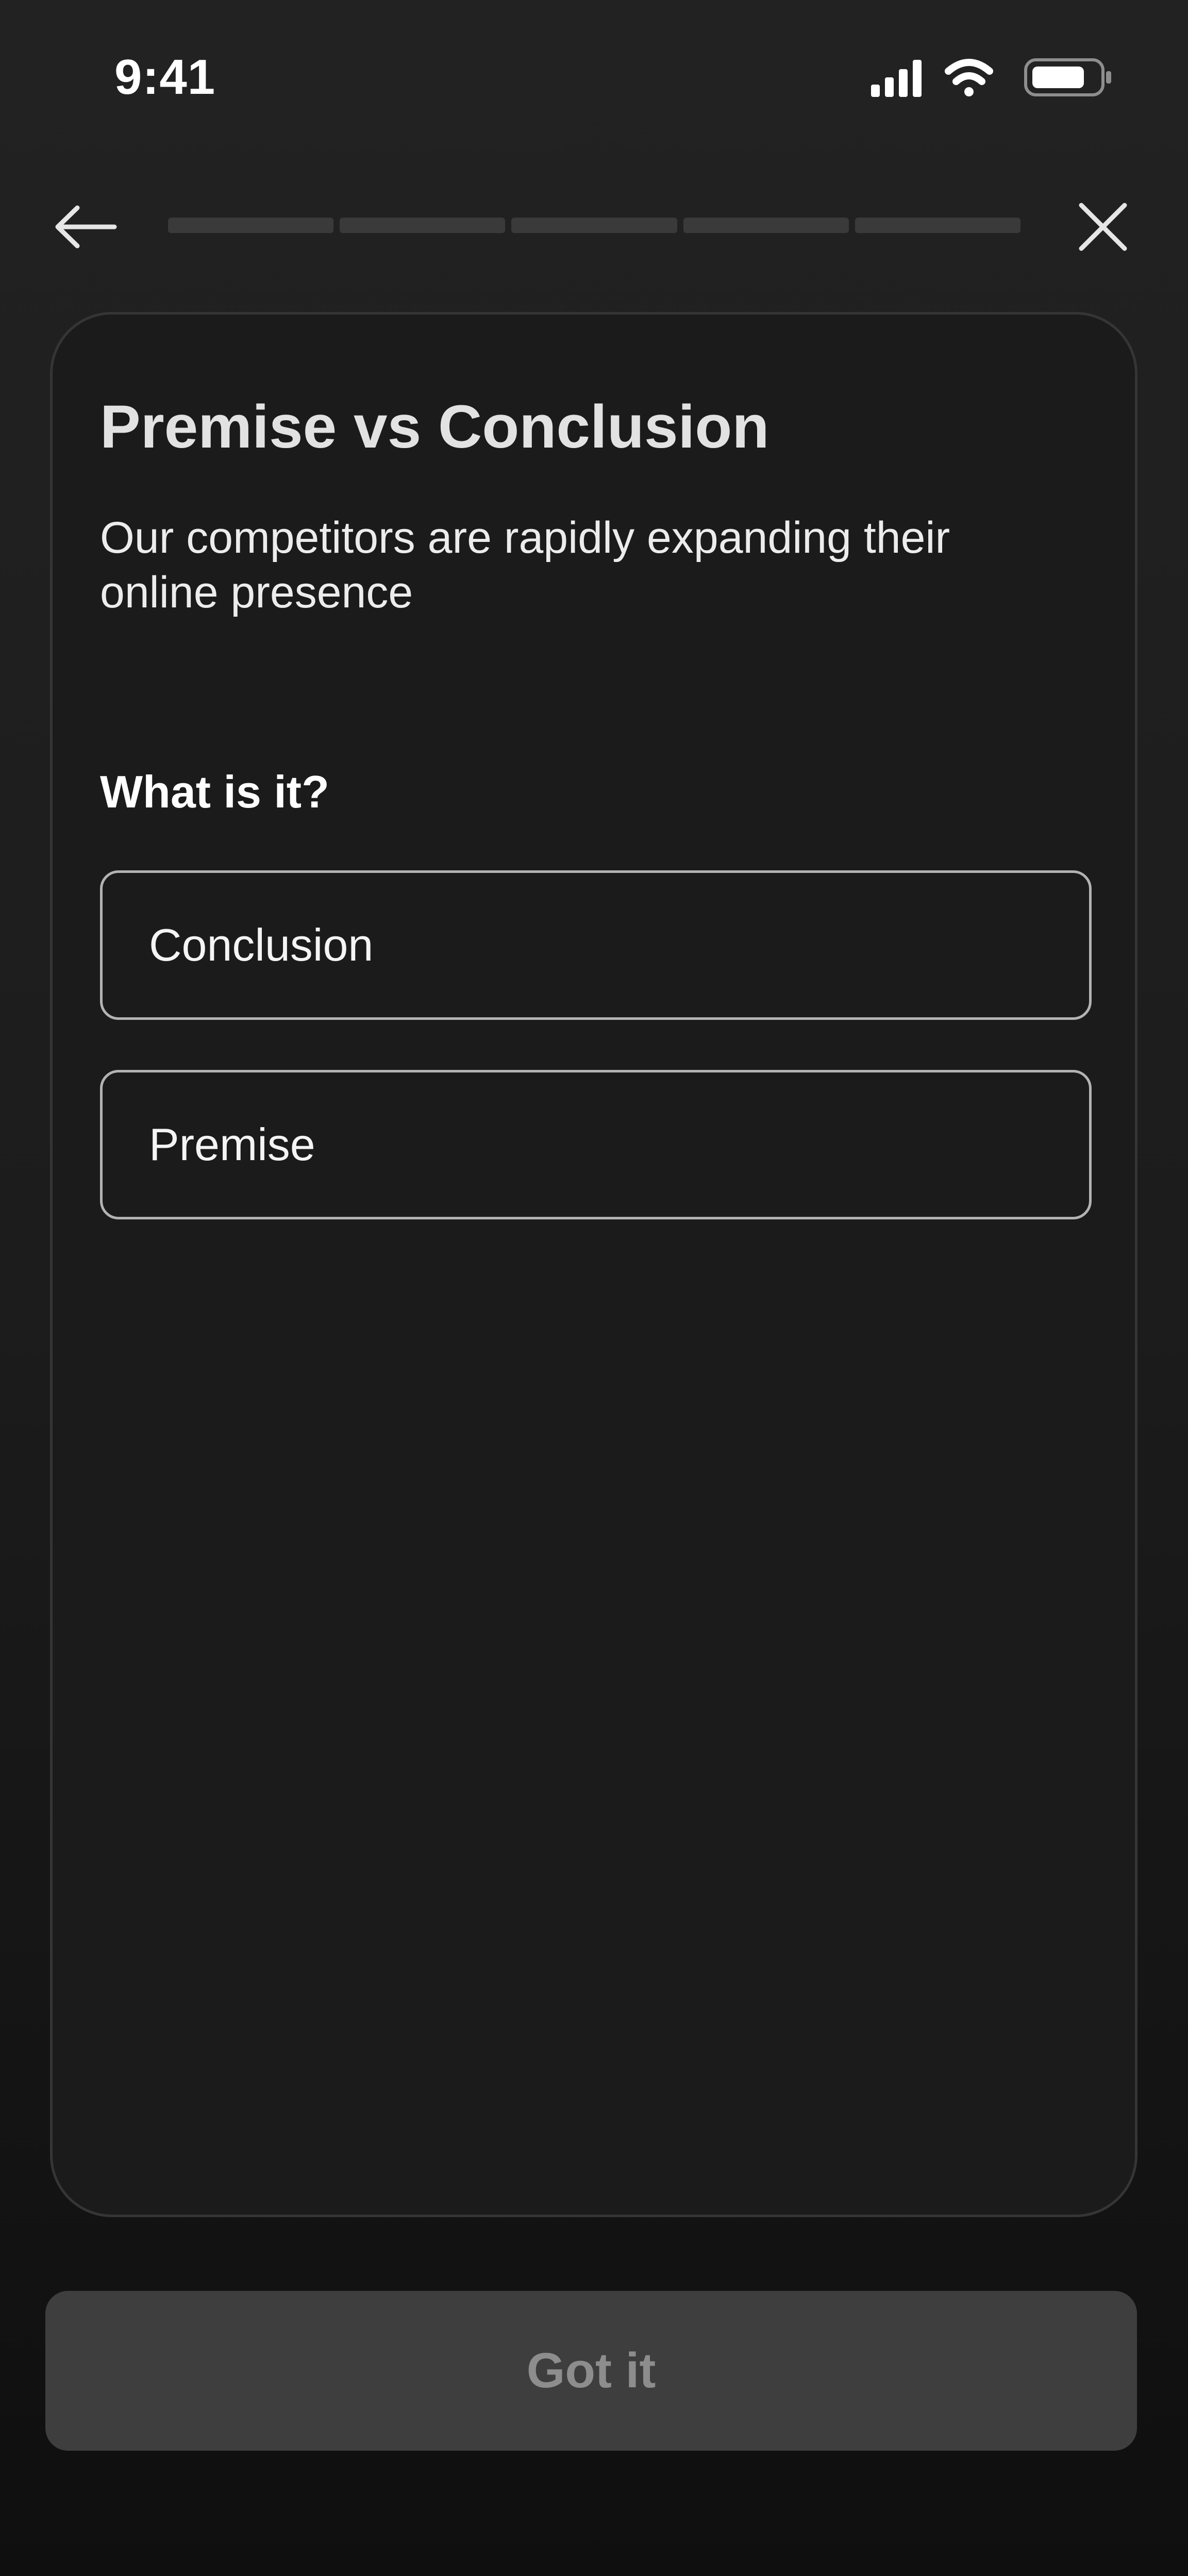 The height and width of the screenshot is (2576, 1188). Describe the element at coordinates (165, 77) in the screenshot. I see `status-time: 9:41` at that location.